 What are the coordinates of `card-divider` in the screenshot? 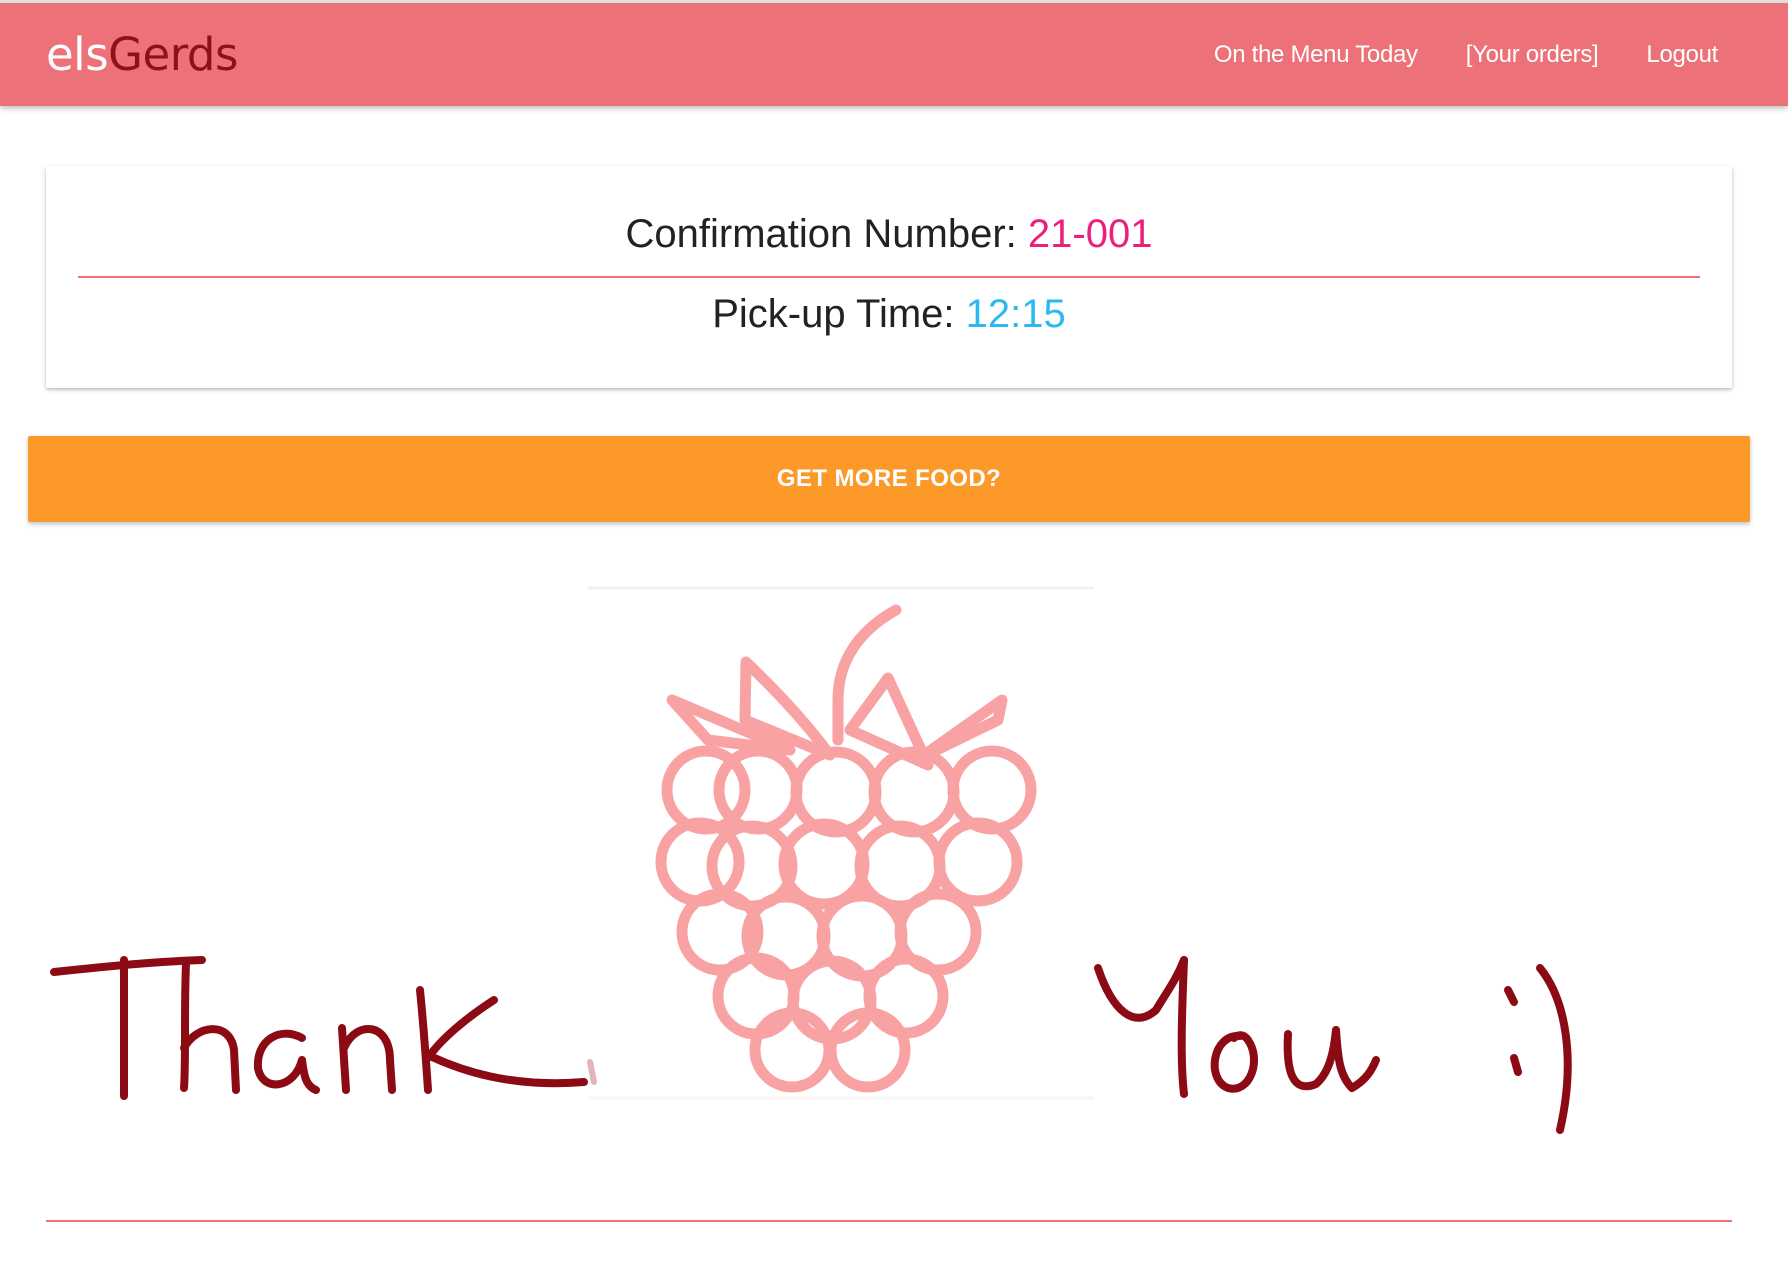 It's located at (889, 277).